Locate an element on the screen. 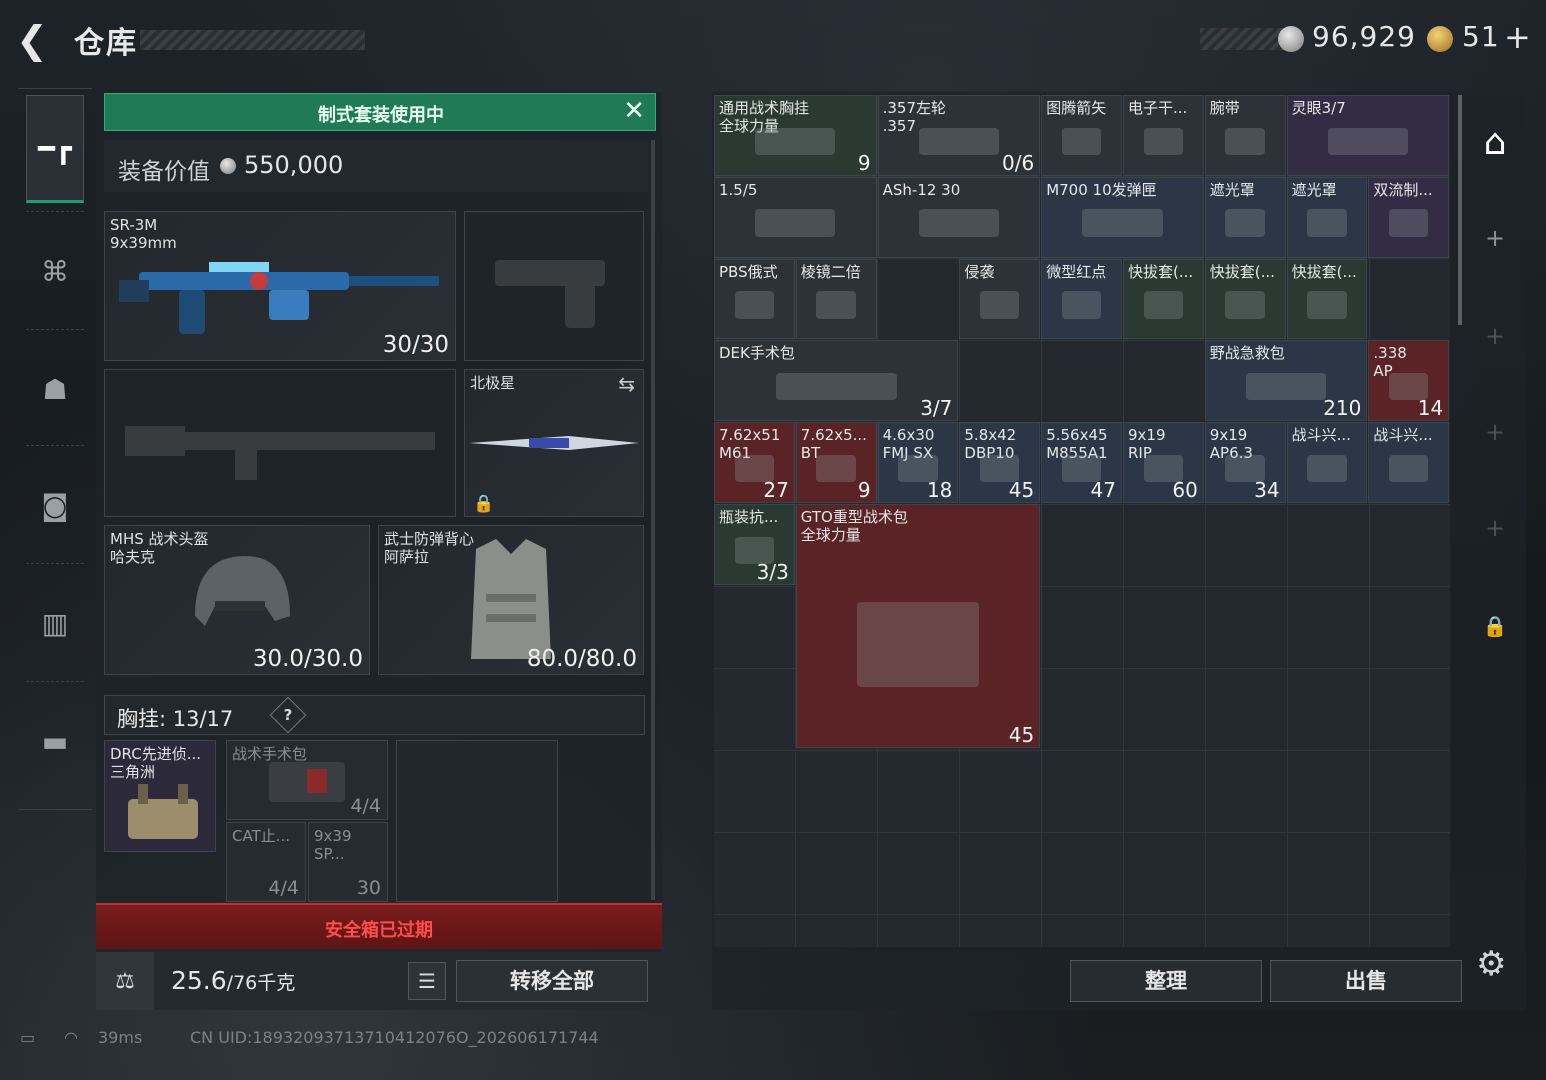 The width and height of the screenshot is (1546, 1080). pouch-item: CAT止... 4/4 is located at coordinates (266, 862).